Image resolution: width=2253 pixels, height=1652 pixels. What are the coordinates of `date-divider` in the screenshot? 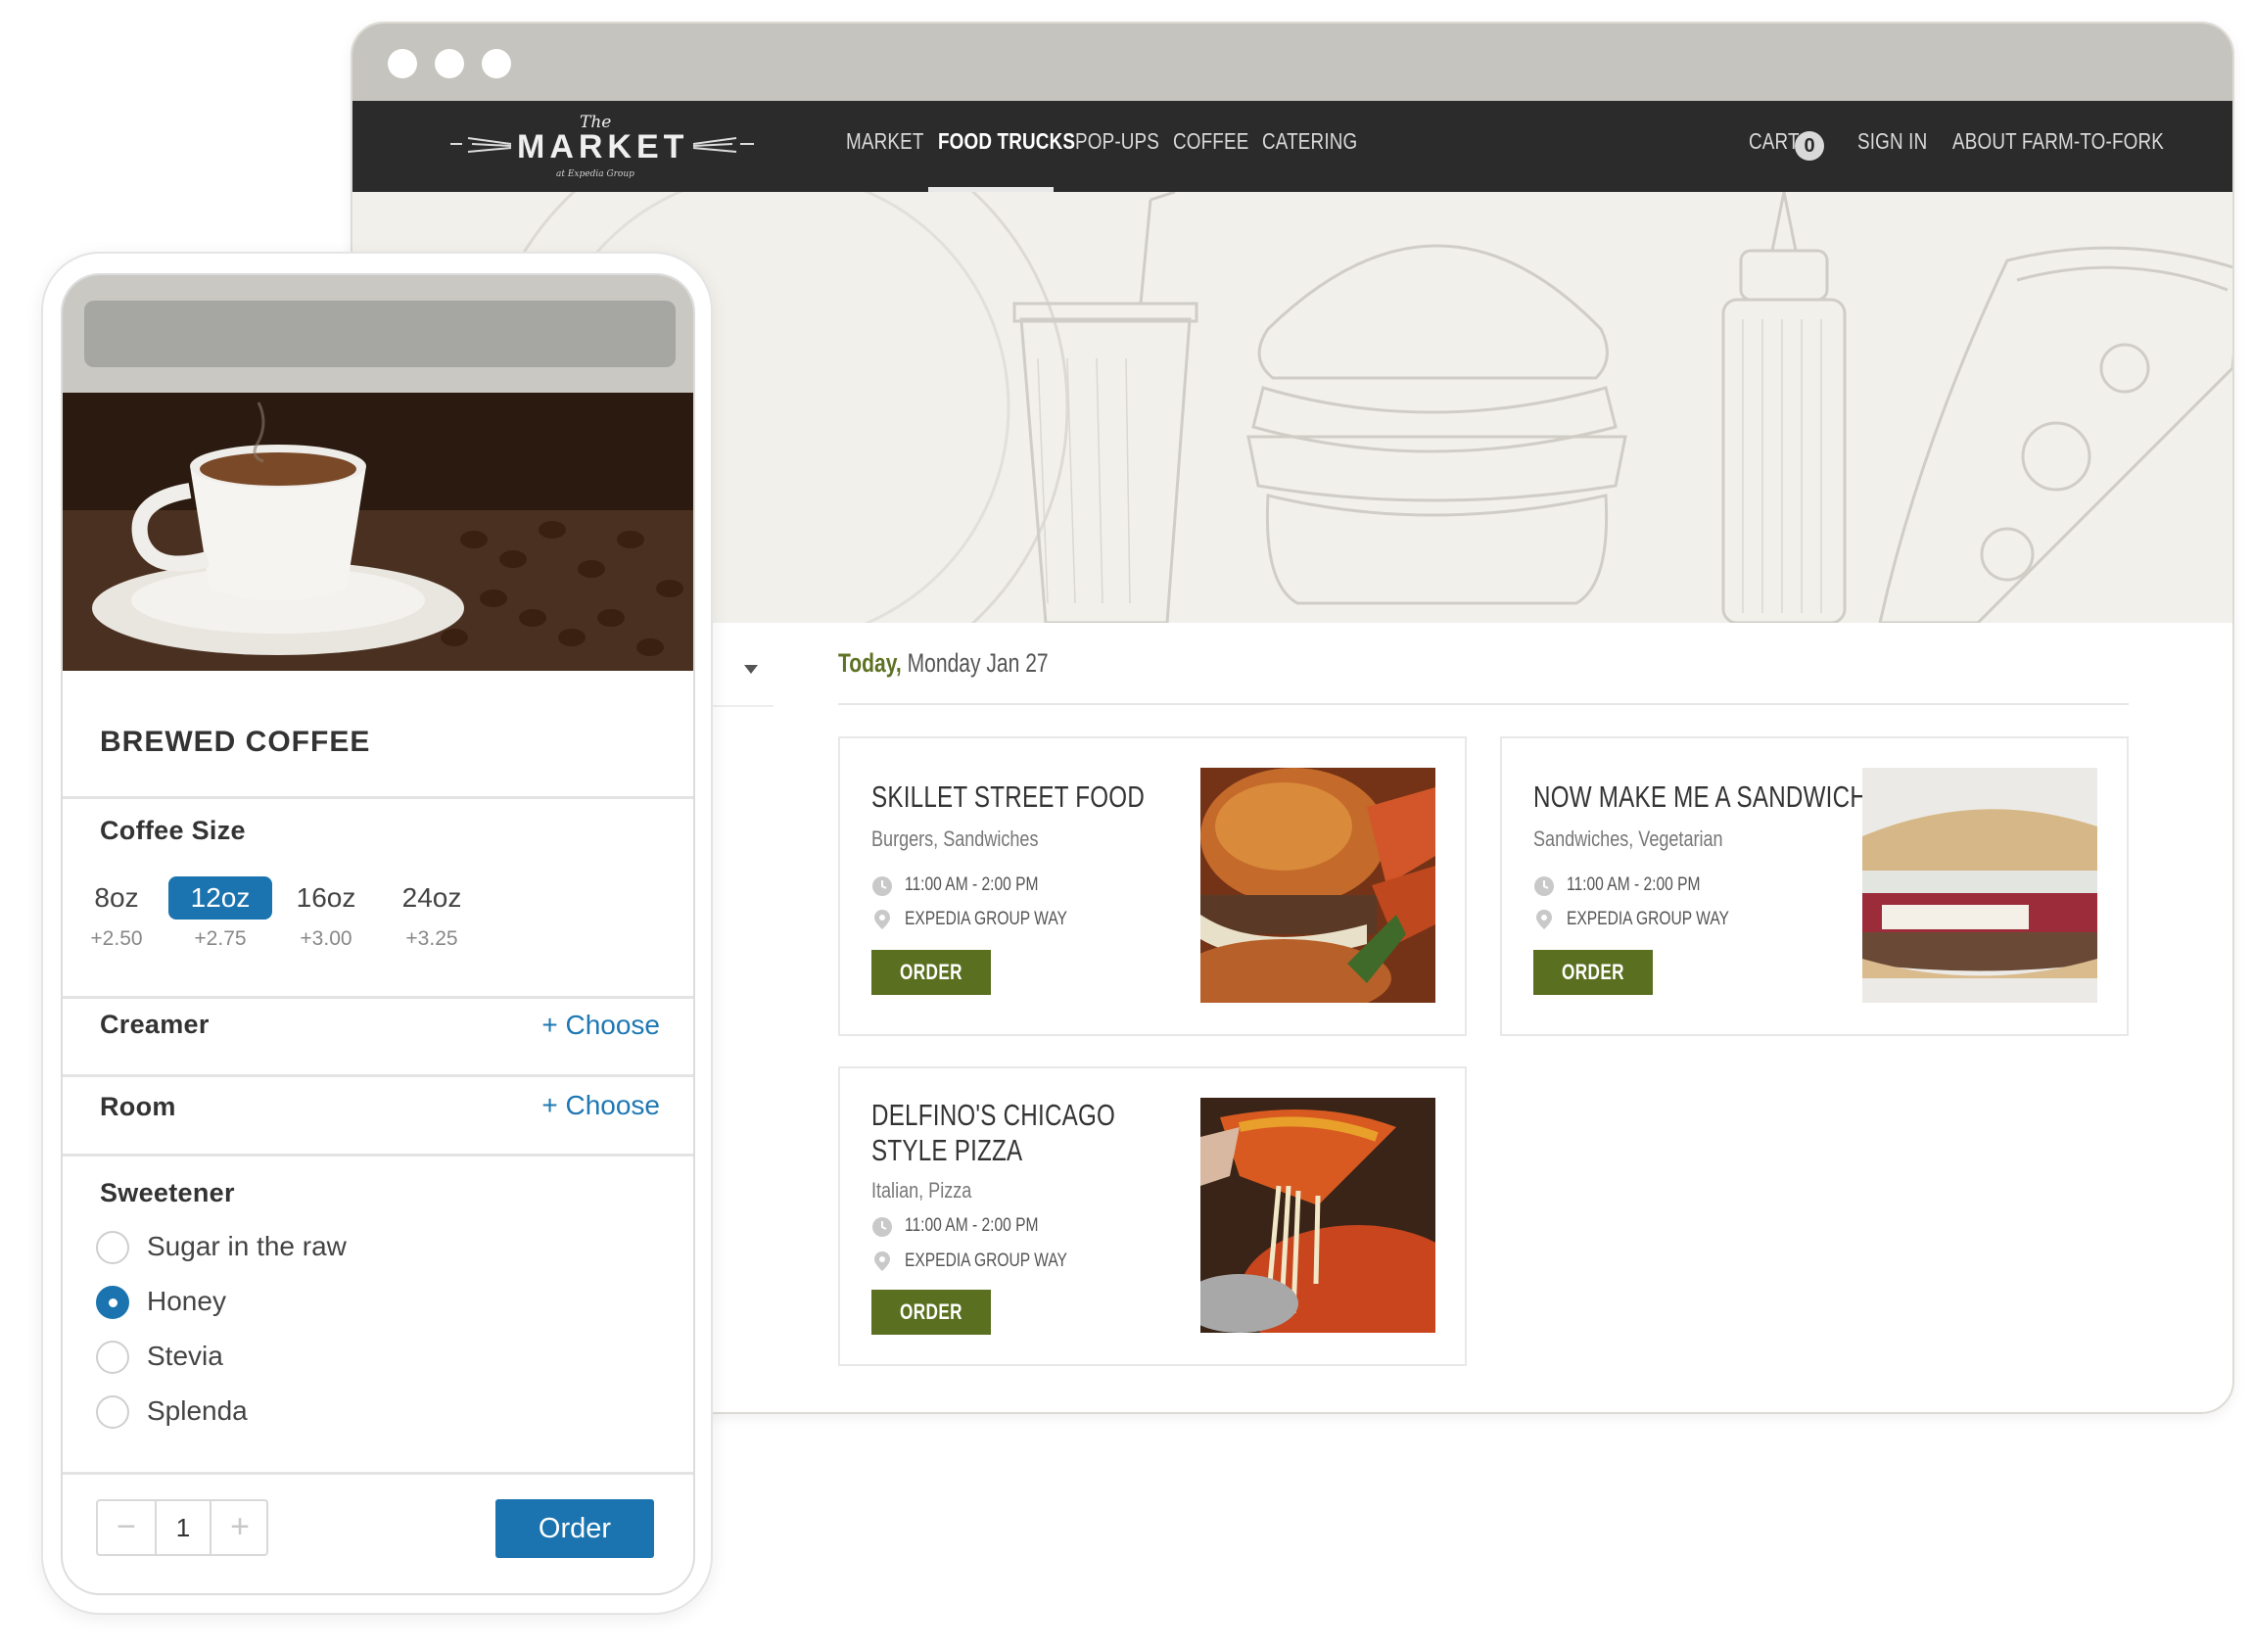 It's located at (1483, 704).